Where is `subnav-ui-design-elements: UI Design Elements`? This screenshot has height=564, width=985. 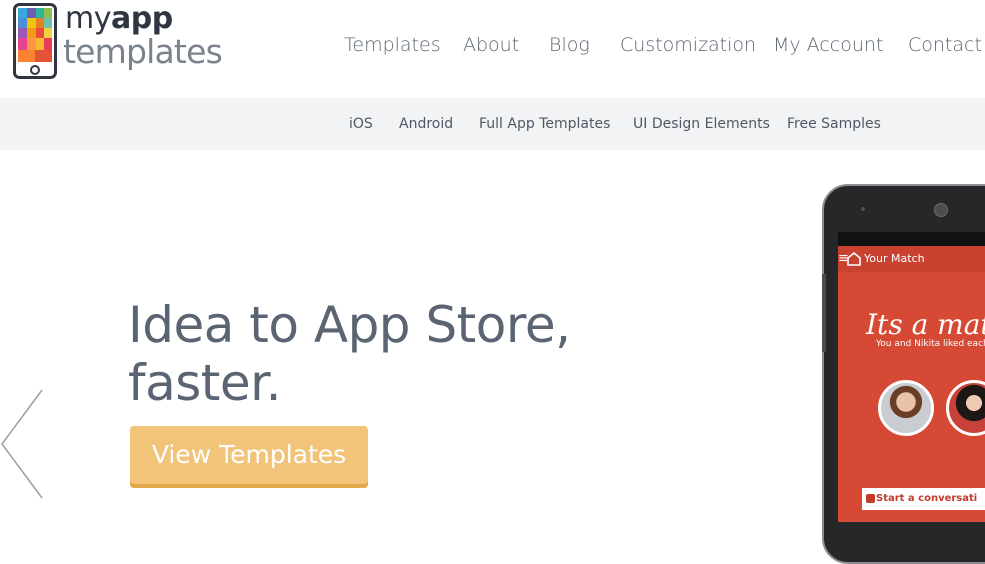
subnav-ui-design-elements: UI Design Elements is located at coordinates (701, 124).